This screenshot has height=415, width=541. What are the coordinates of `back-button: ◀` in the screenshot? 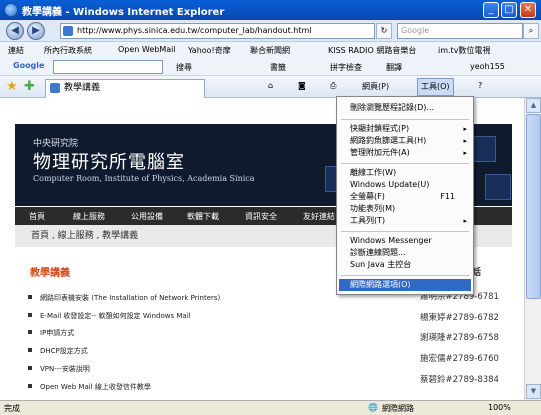 It's located at (15, 31).